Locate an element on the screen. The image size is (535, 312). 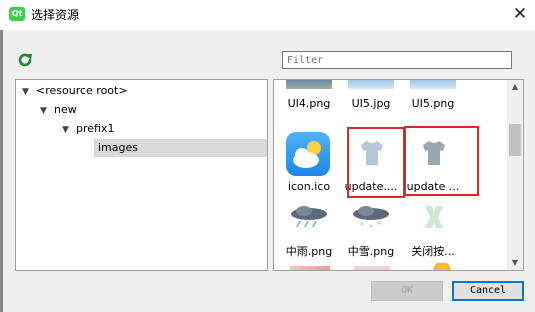
scroll-down-icon: ▼ is located at coordinates (515, 263).